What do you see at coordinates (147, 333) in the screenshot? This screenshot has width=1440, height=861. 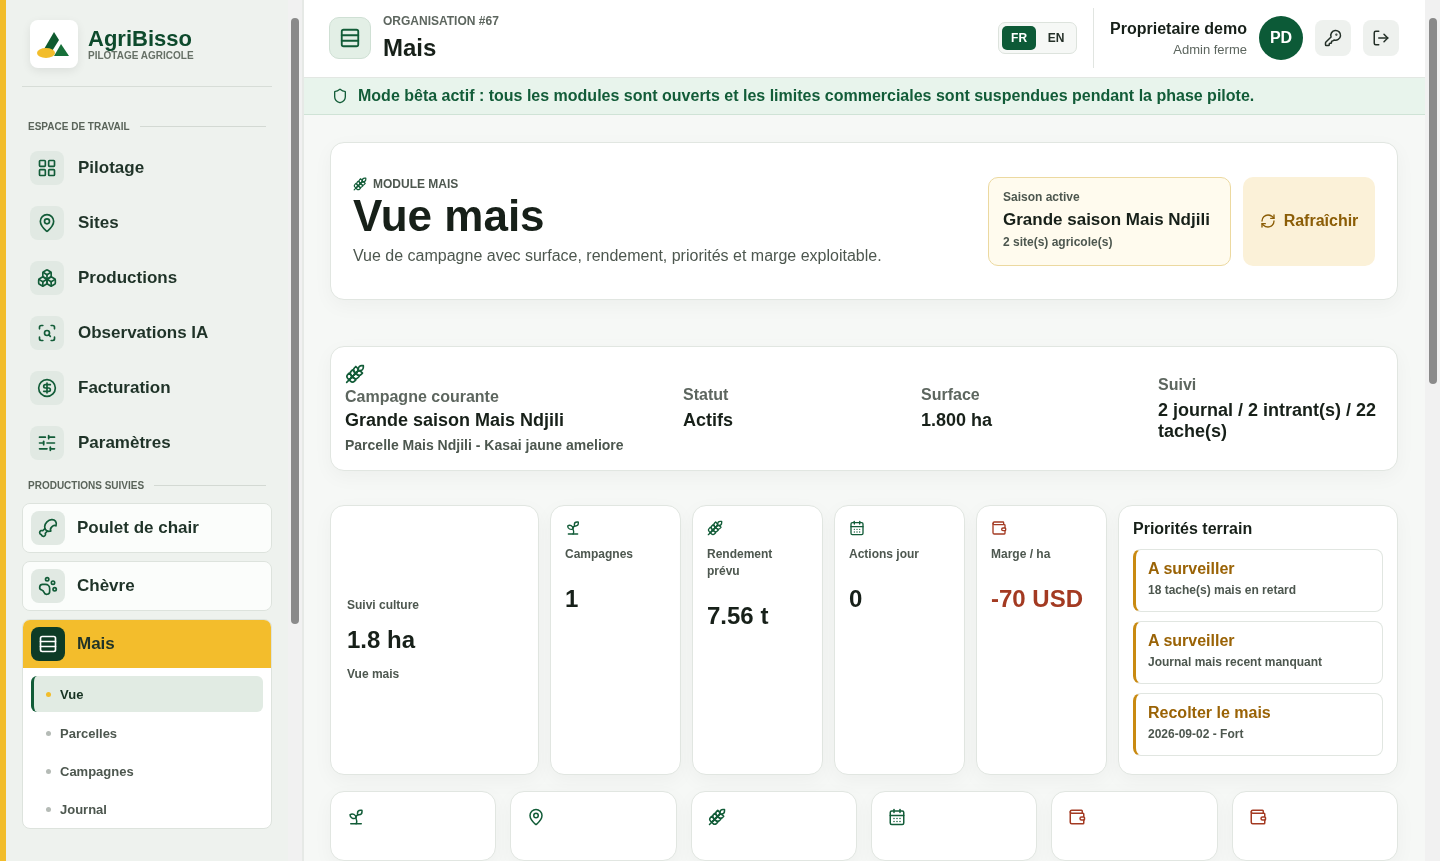 I see `nav-item: Observations IA` at bounding box center [147, 333].